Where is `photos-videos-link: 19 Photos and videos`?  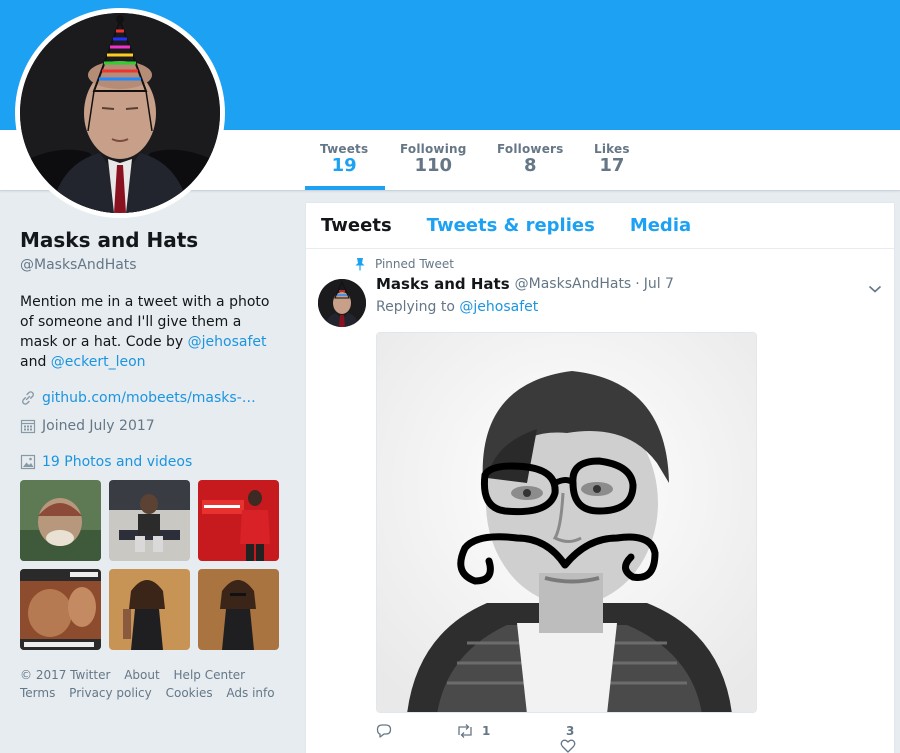 photos-videos-link: 19 Photos and videos is located at coordinates (152, 462).